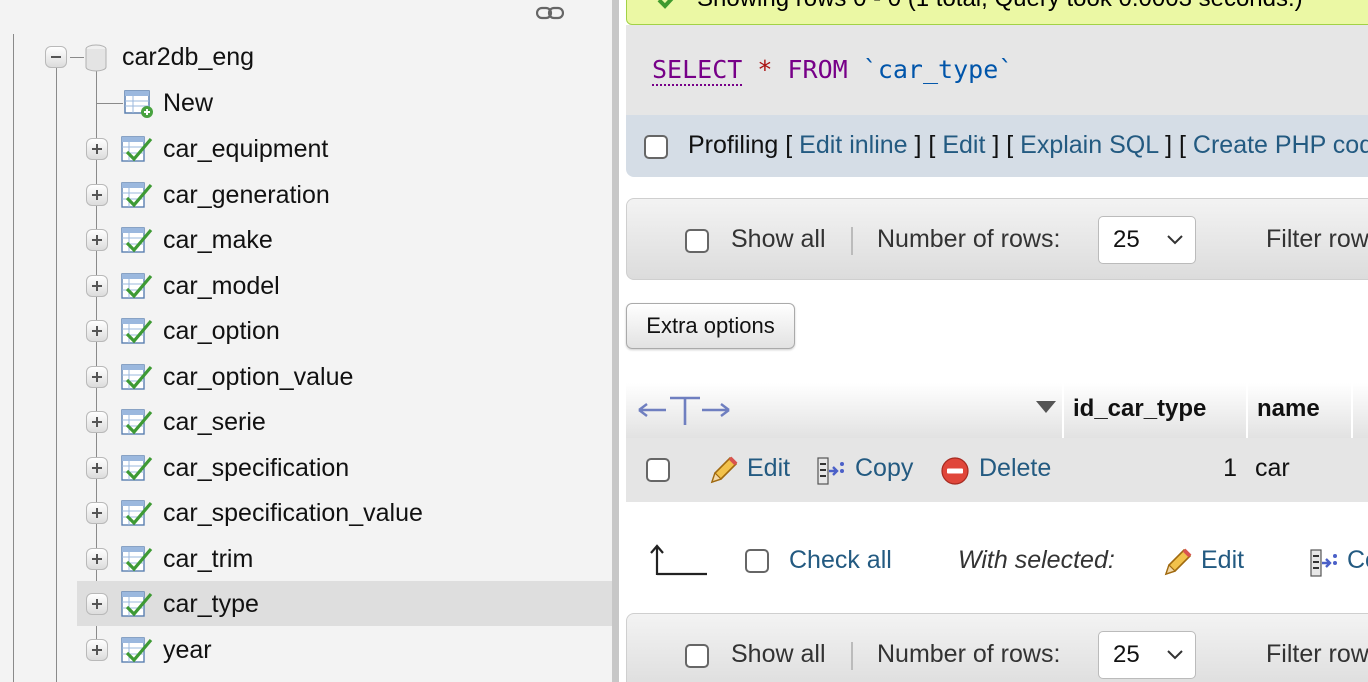 This screenshot has height=682, width=1368. I want to click on column-resize-arrows-icon, so click(684, 411).